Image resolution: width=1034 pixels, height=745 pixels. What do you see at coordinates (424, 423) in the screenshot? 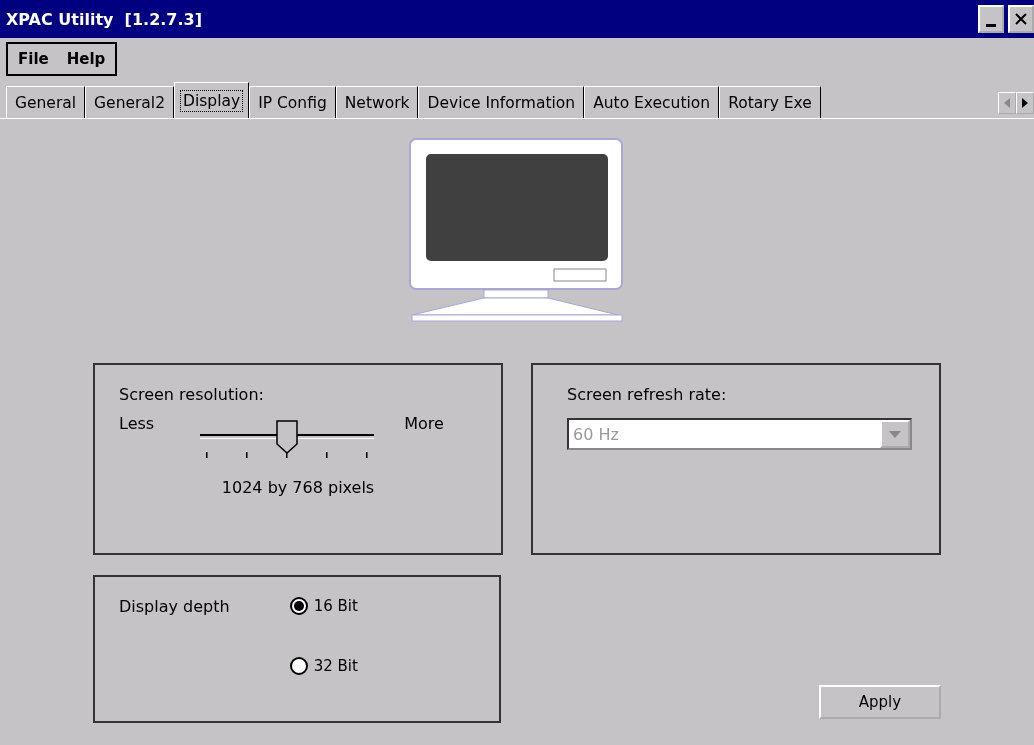
I see `more-label: More` at bounding box center [424, 423].